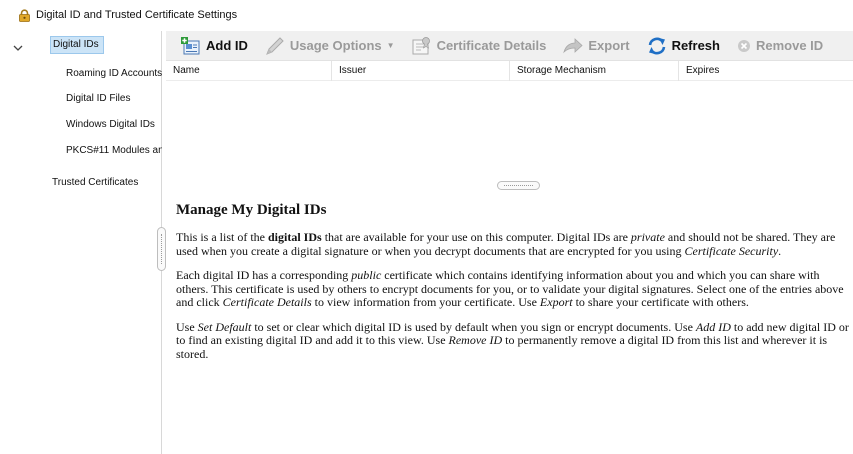 This screenshot has width=853, height=454. What do you see at coordinates (24, 15) in the screenshot?
I see `lock-certificate-icon` at bounding box center [24, 15].